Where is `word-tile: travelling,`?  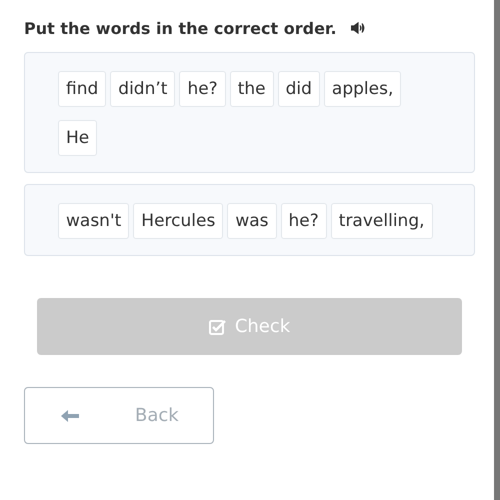 word-tile: travelling, is located at coordinates (381, 221).